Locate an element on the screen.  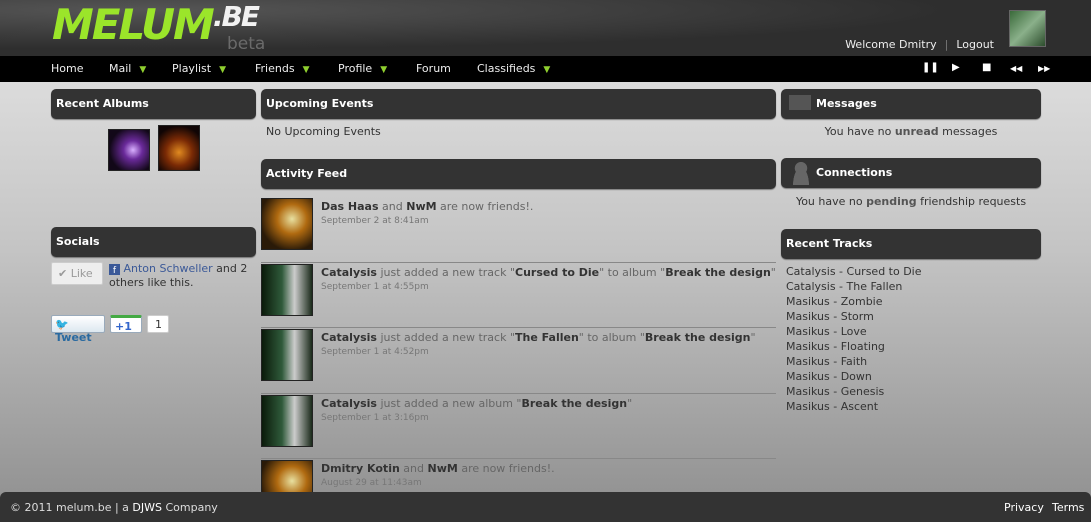
feed-time: September 1 at 4:52pm is located at coordinates (375, 352).